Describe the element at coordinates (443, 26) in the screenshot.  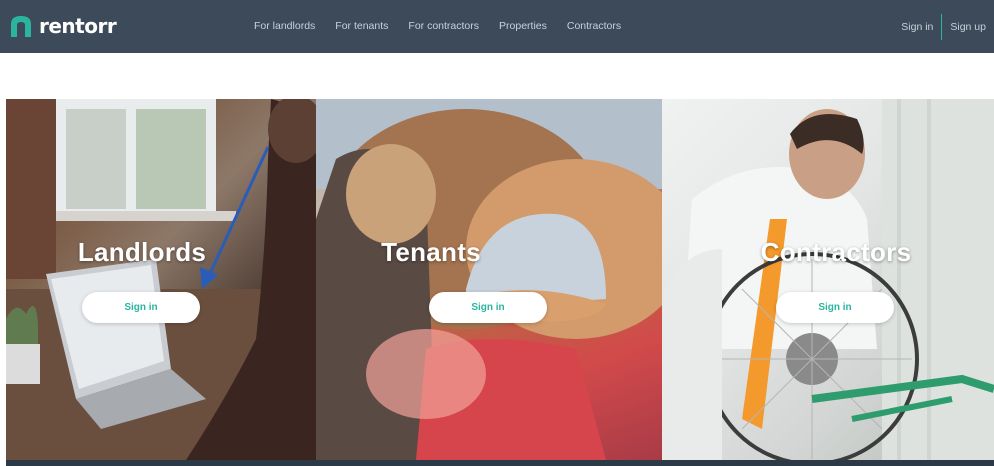
I see `nav-link-for-contractors: For contractors` at that location.